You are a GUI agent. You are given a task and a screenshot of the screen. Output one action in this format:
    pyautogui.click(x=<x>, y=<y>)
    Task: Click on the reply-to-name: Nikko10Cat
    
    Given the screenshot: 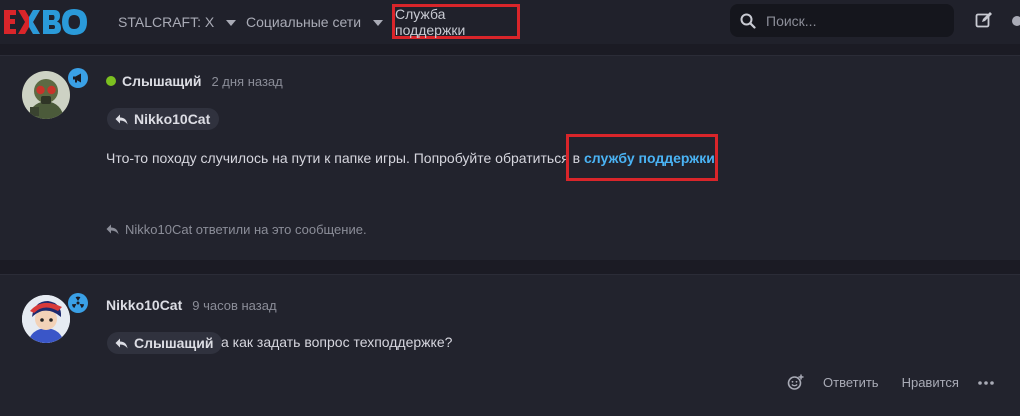 What is the action you would take?
    pyautogui.click(x=172, y=119)
    